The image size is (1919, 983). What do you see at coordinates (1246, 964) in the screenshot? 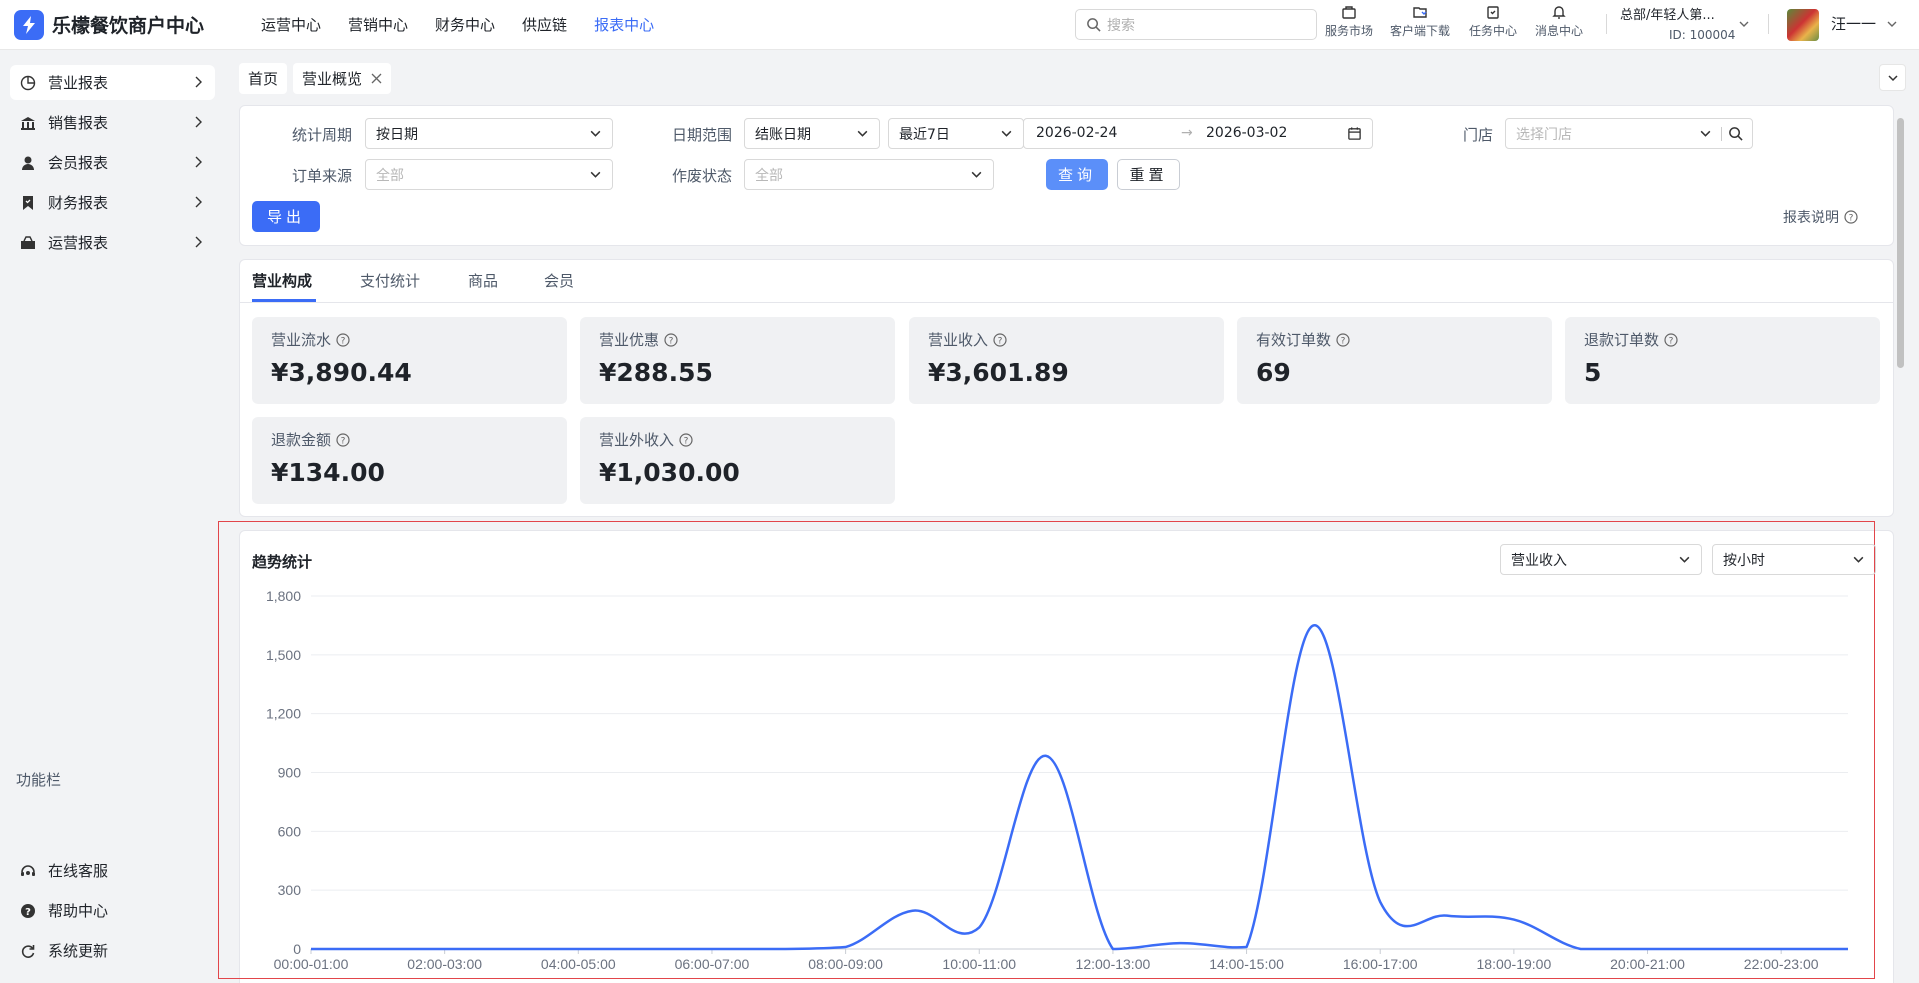
I see `x-tick-label: 14:00-15:00` at bounding box center [1246, 964].